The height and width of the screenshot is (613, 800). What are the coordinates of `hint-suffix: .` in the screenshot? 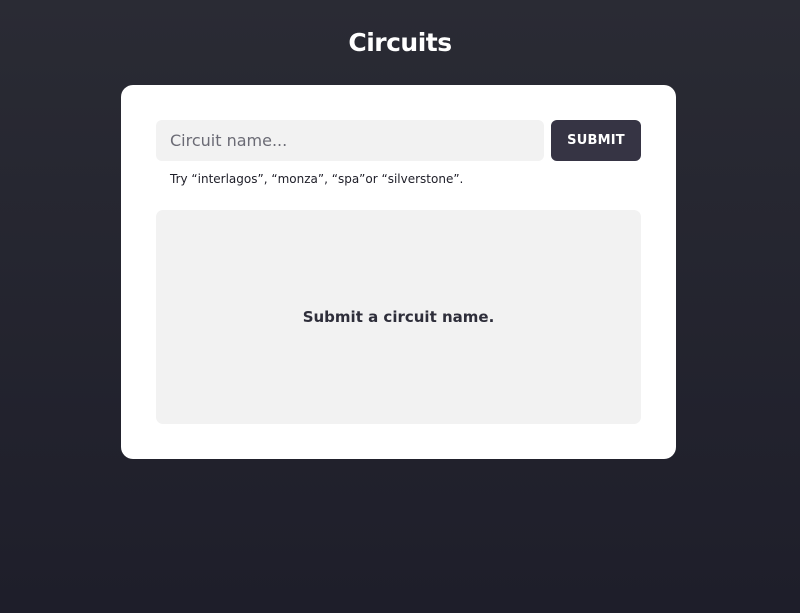 It's located at (461, 179).